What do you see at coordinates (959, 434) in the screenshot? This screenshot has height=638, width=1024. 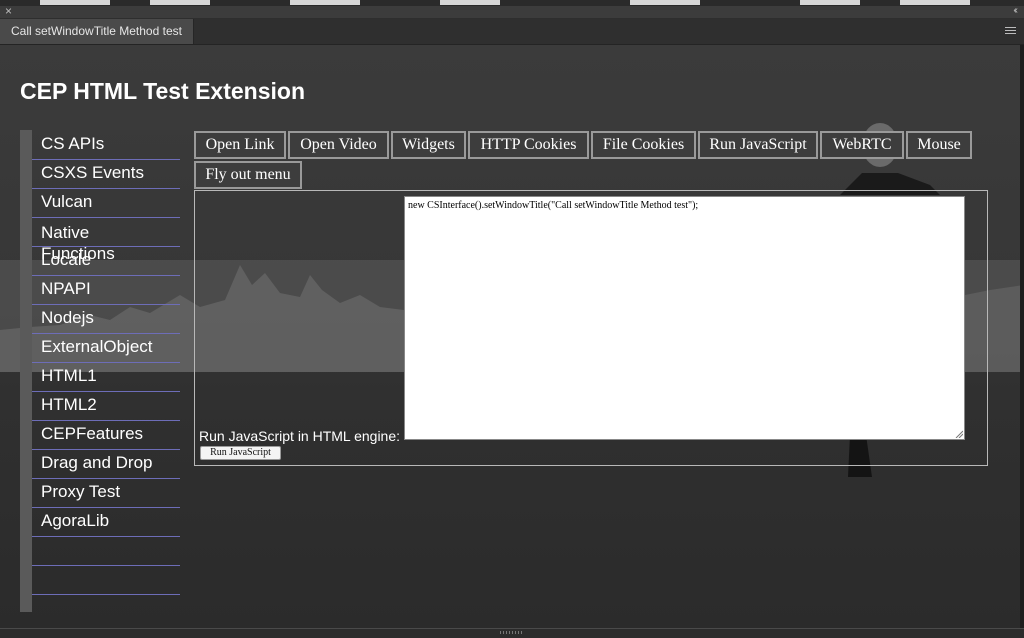 I see `resize-handle-icon` at bounding box center [959, 434].